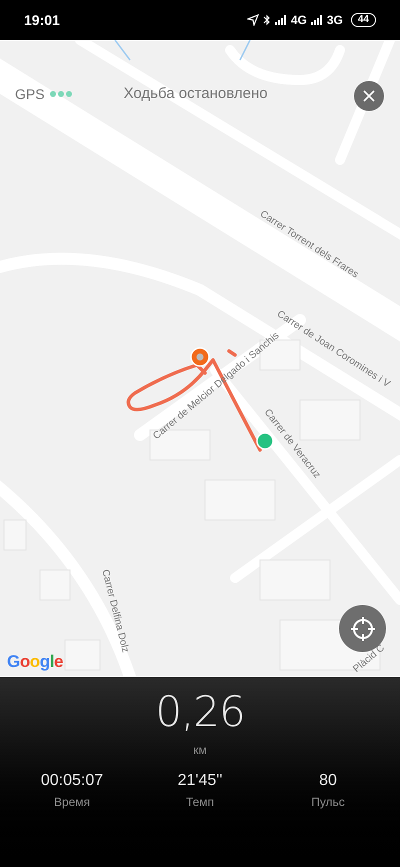 This screenshot has width=400, height=867. What do you see at coordinates (60, 94) in the screenshot?
I see `gps-signal-icon` at bounding box center [60, 94].